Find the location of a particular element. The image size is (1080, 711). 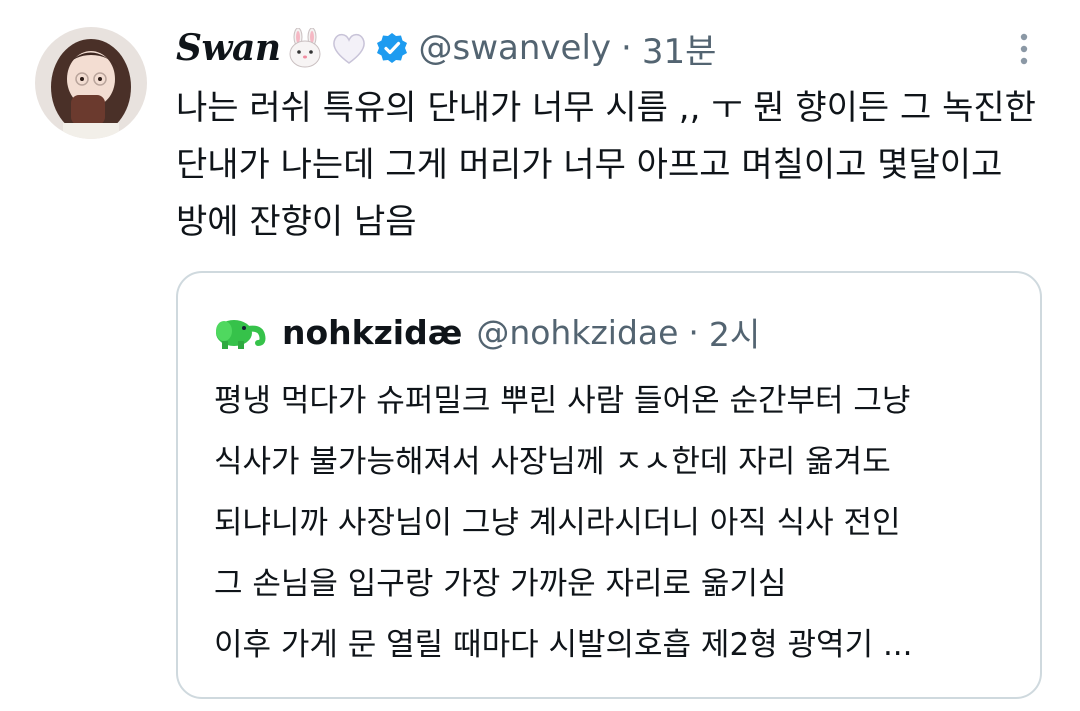

verified-badge-icon is located at coordinates (392, 48).